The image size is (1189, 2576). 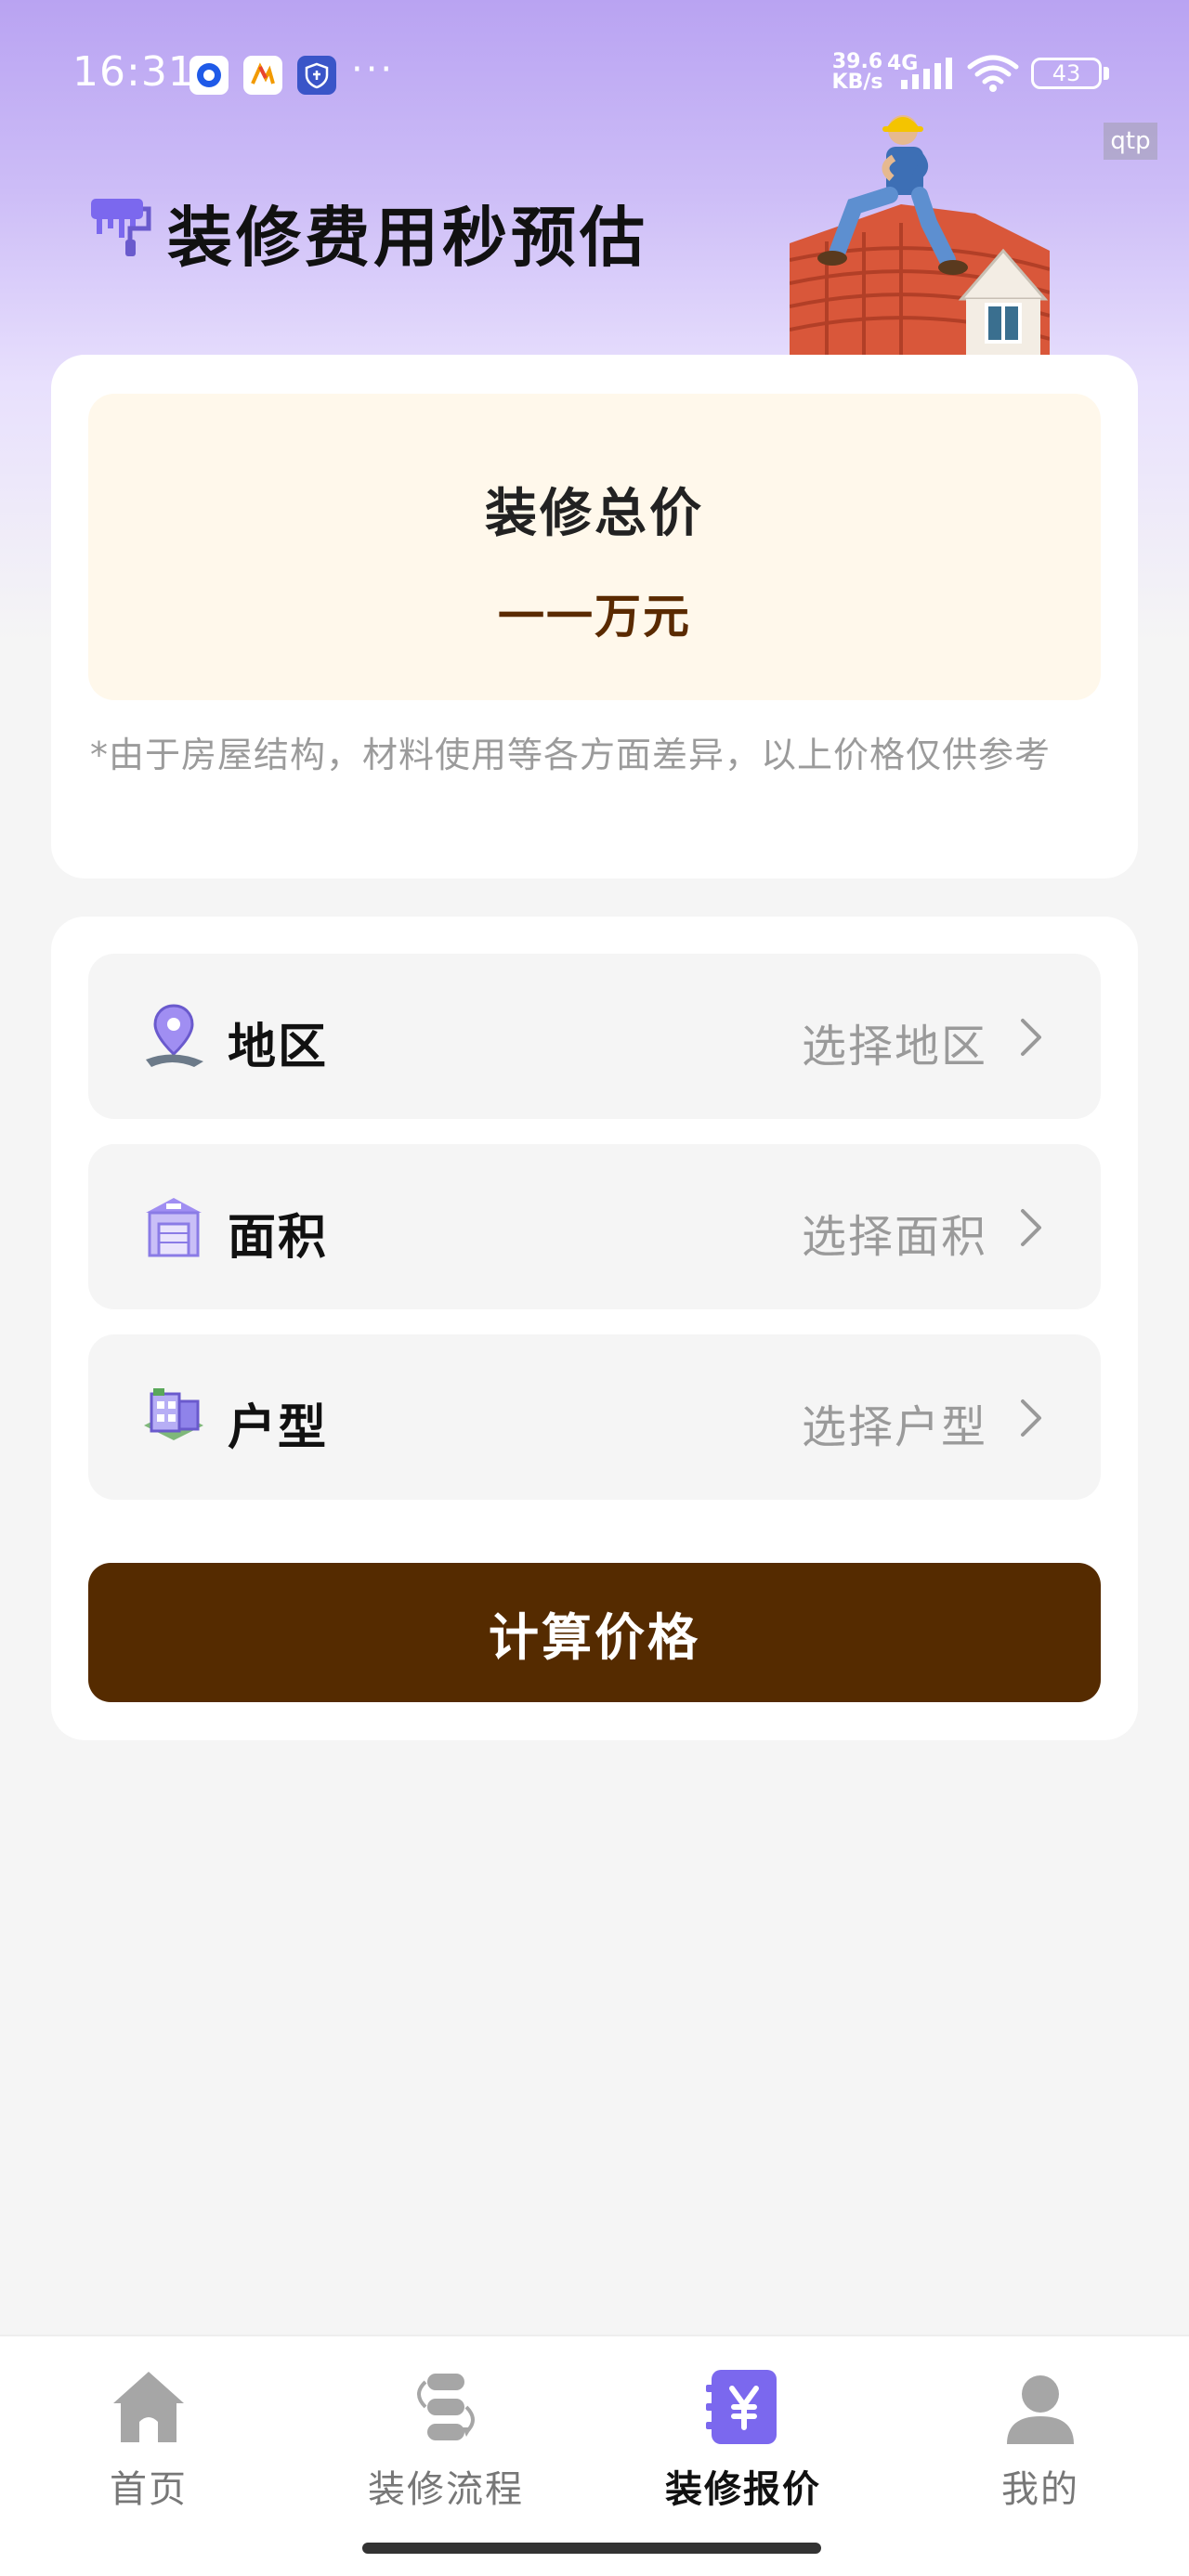 I want to click on building-icon, so click(x=174, y=1228).